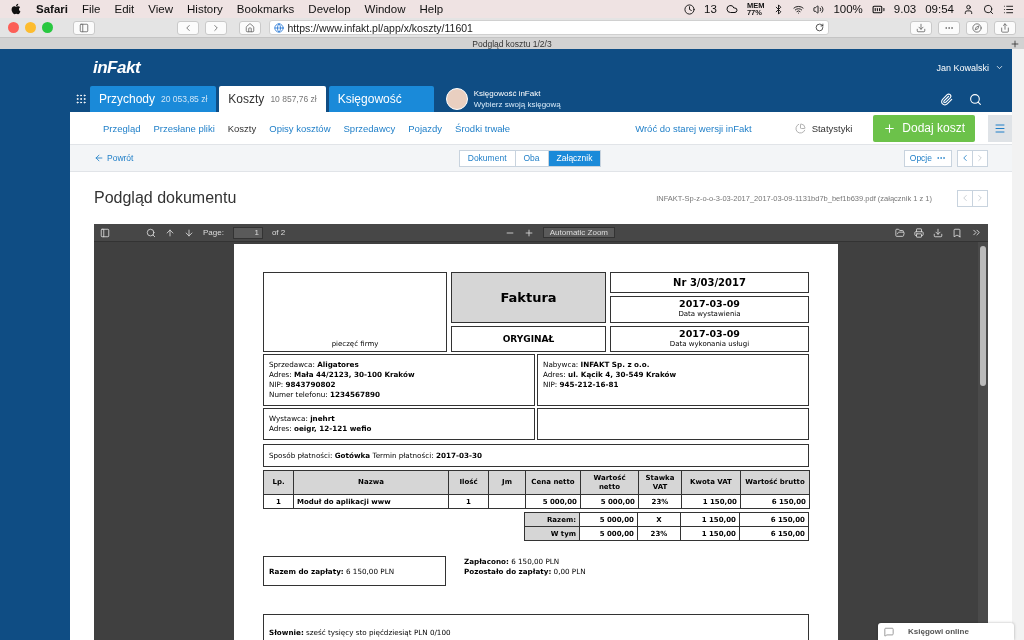  What do you see at coordinates (578, 232) in the screenshot?
I see `zoom-select: Automatic Zoom` at bounding box center [578, 232].